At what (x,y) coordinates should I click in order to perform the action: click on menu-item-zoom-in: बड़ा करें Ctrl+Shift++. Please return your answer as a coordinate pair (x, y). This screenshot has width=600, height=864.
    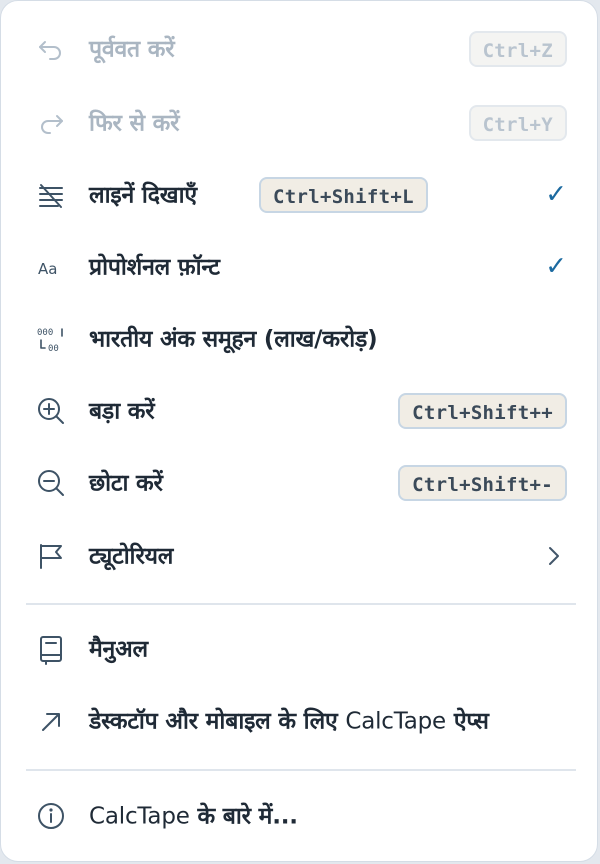
    Looking at the image, I should click on (299, 411).